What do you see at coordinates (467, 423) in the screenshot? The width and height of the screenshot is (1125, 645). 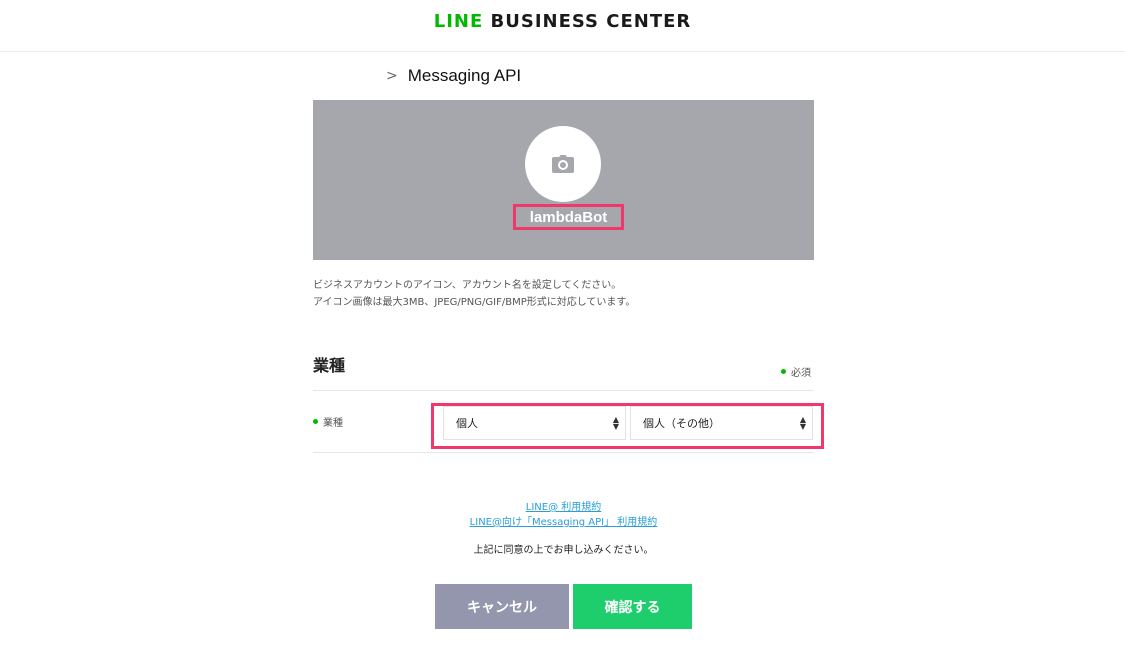 I see `industry-category-value: 個人` at bounding box center [467, 423].